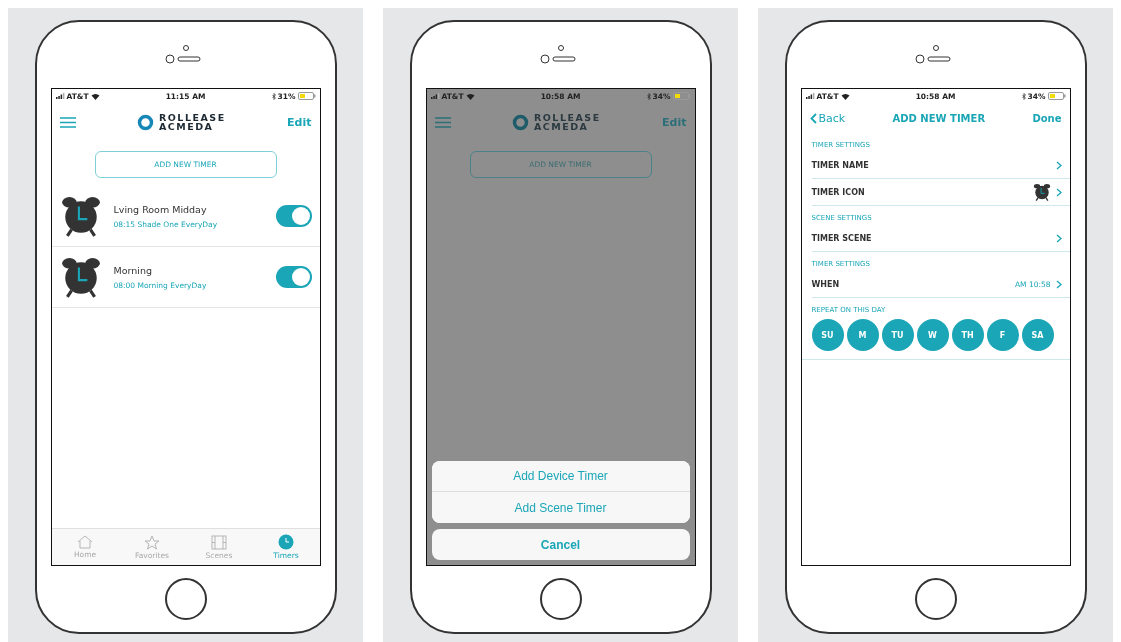 Image resolution: width=1121 pixels, height=642 pixels. Describe the element at coordinates (160, 209) in the screenshot. I see `timer-name: Lving Room Midday` at that location.